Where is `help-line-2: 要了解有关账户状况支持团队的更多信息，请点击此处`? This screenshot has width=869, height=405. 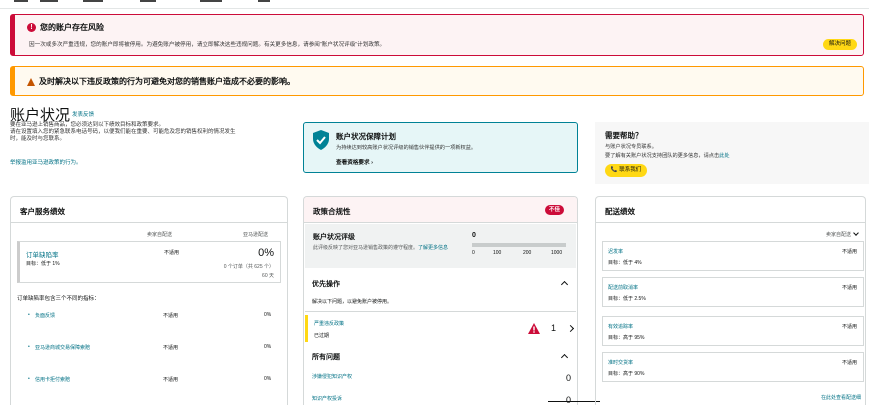
help-line-2: 要了解有关账户状况支持团队的更多信息，请点击此处 is located at coordinates (667, 156).